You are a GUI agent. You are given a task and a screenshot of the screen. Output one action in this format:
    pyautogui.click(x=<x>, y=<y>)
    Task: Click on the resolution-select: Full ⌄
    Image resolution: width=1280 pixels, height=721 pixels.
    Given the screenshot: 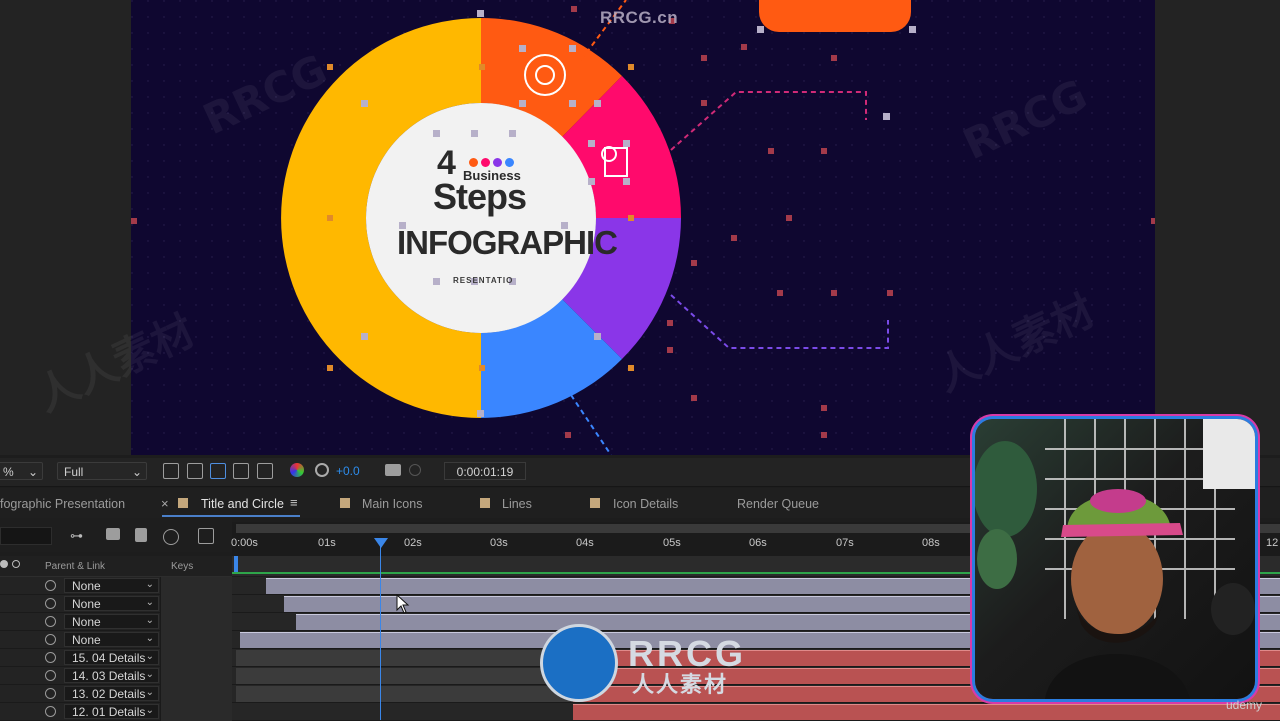 What is the action you would take?
    pyautogui.click(x=102, y=471)
    